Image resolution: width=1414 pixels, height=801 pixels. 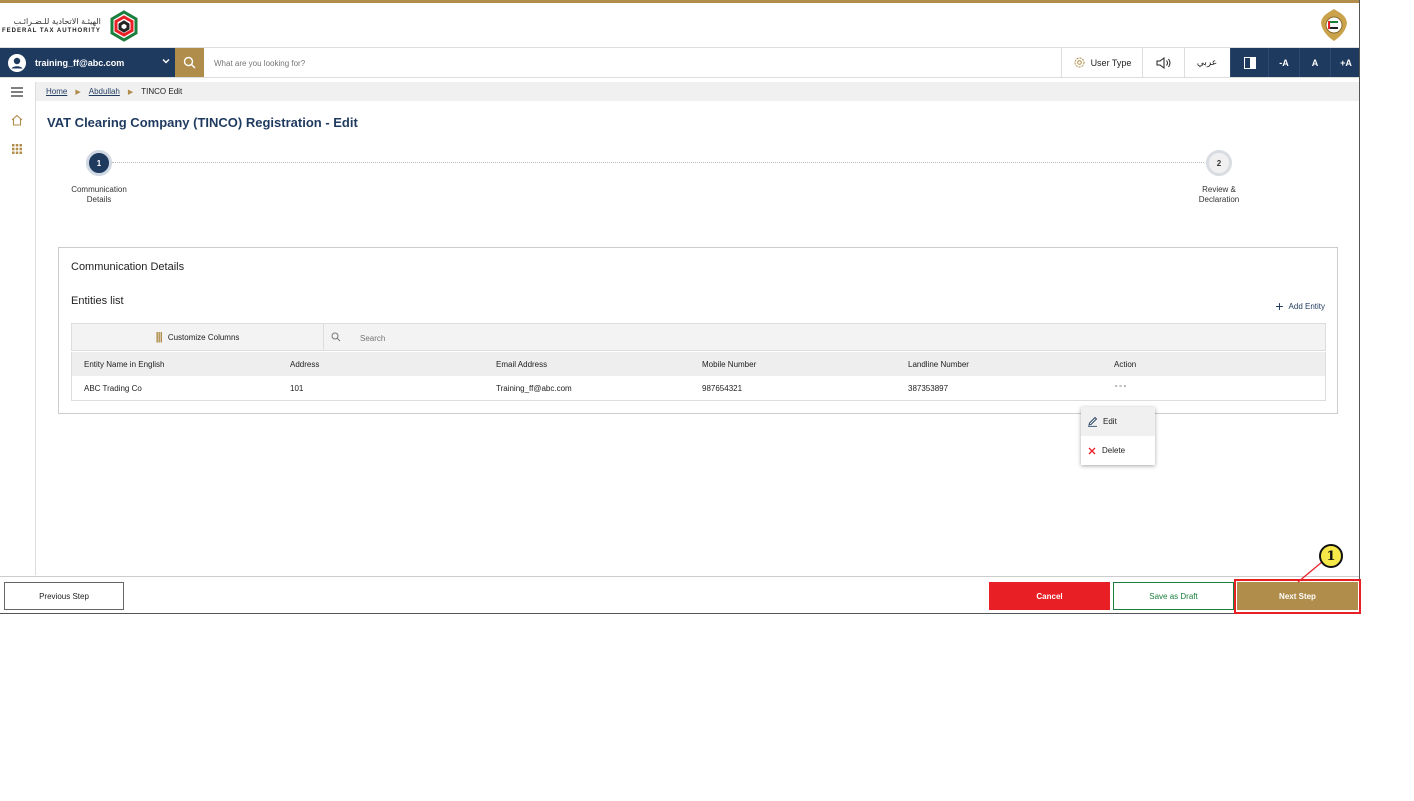 I want to click on column-header-mobile: Mobile Number, so click(x=729, y=364).